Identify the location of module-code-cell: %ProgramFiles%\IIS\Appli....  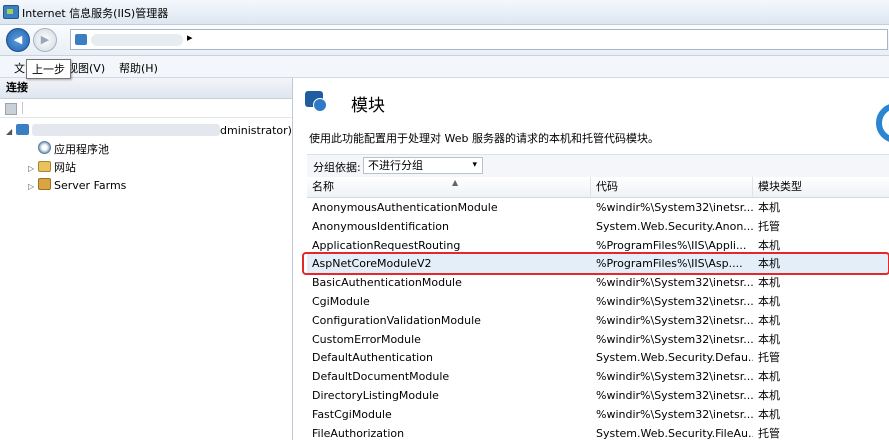
(671, 245).